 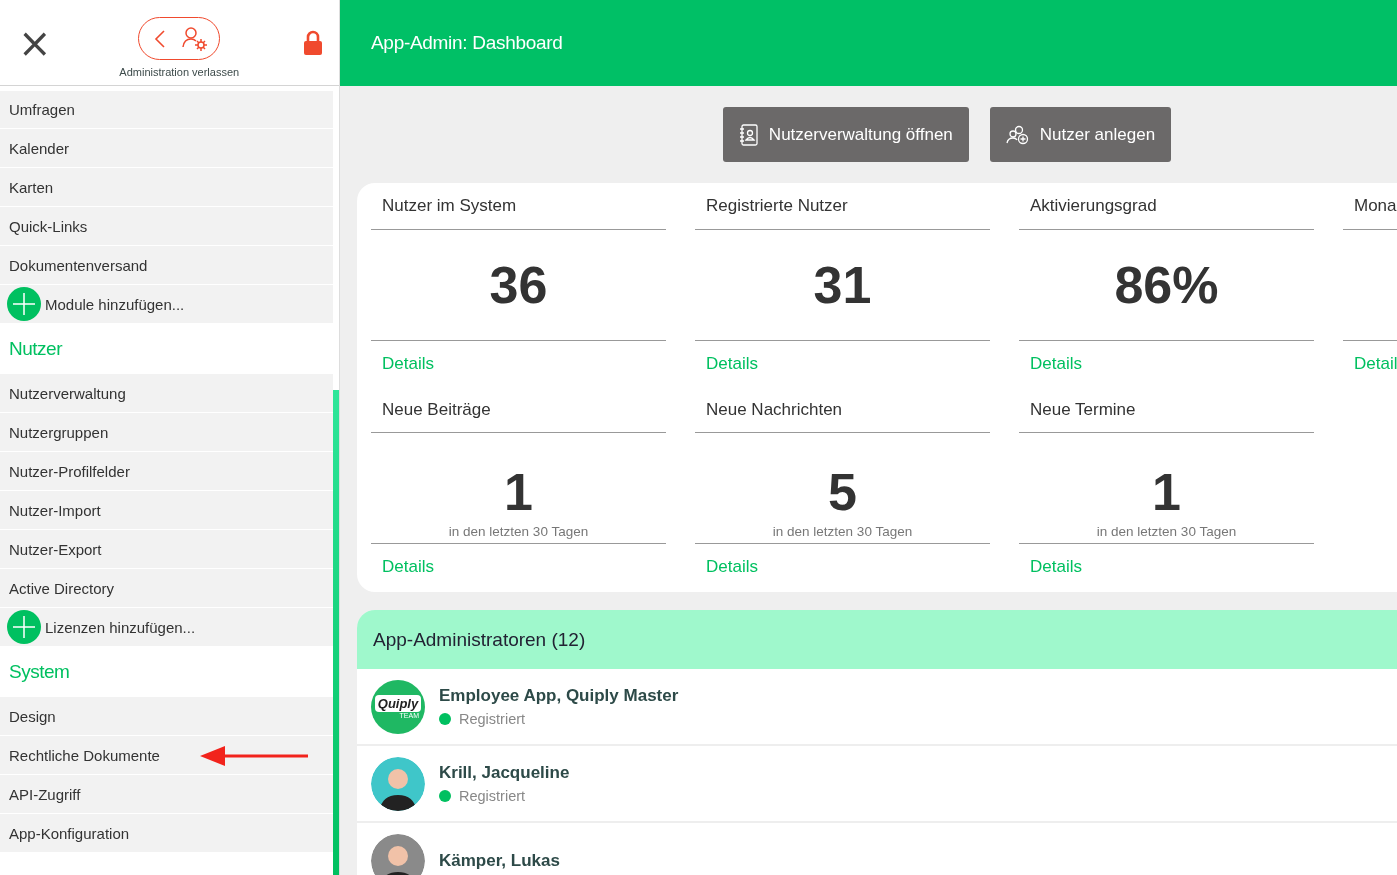 What do you see at coordinates (166, 794) in the screenshot?
I see `sidebar-item: API-Zugriff` at bounding box center [166, 794].